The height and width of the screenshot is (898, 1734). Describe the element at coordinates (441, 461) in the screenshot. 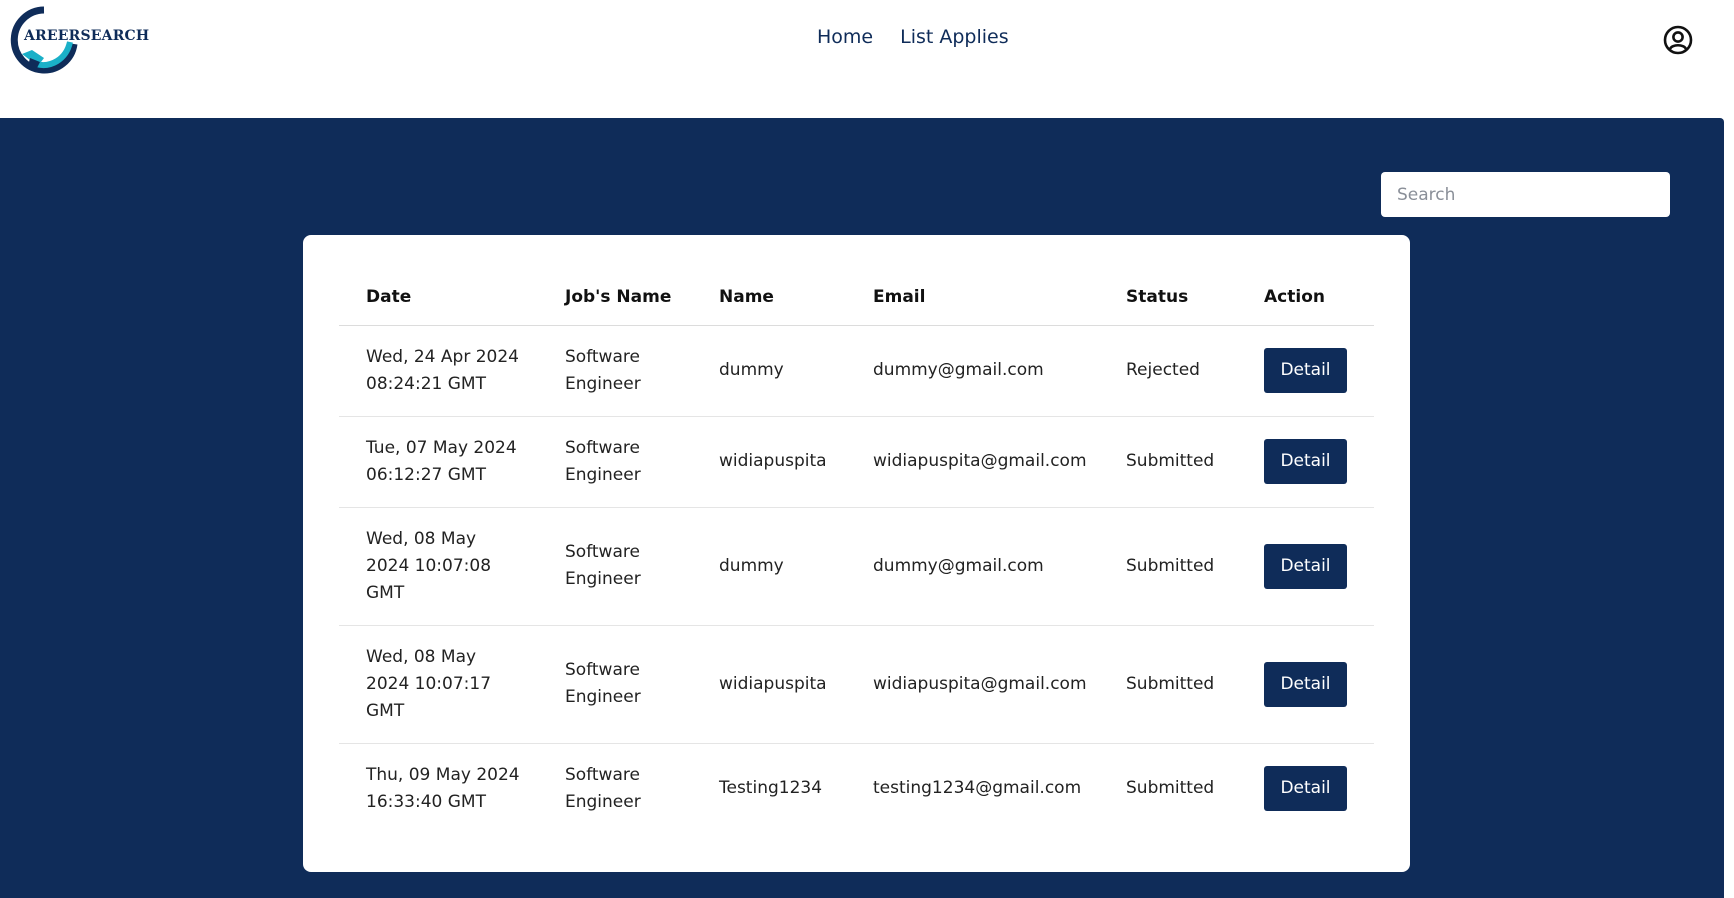

I see `cell-date: Tue, 07 May 2024 06:12:27 GMT` at that location.